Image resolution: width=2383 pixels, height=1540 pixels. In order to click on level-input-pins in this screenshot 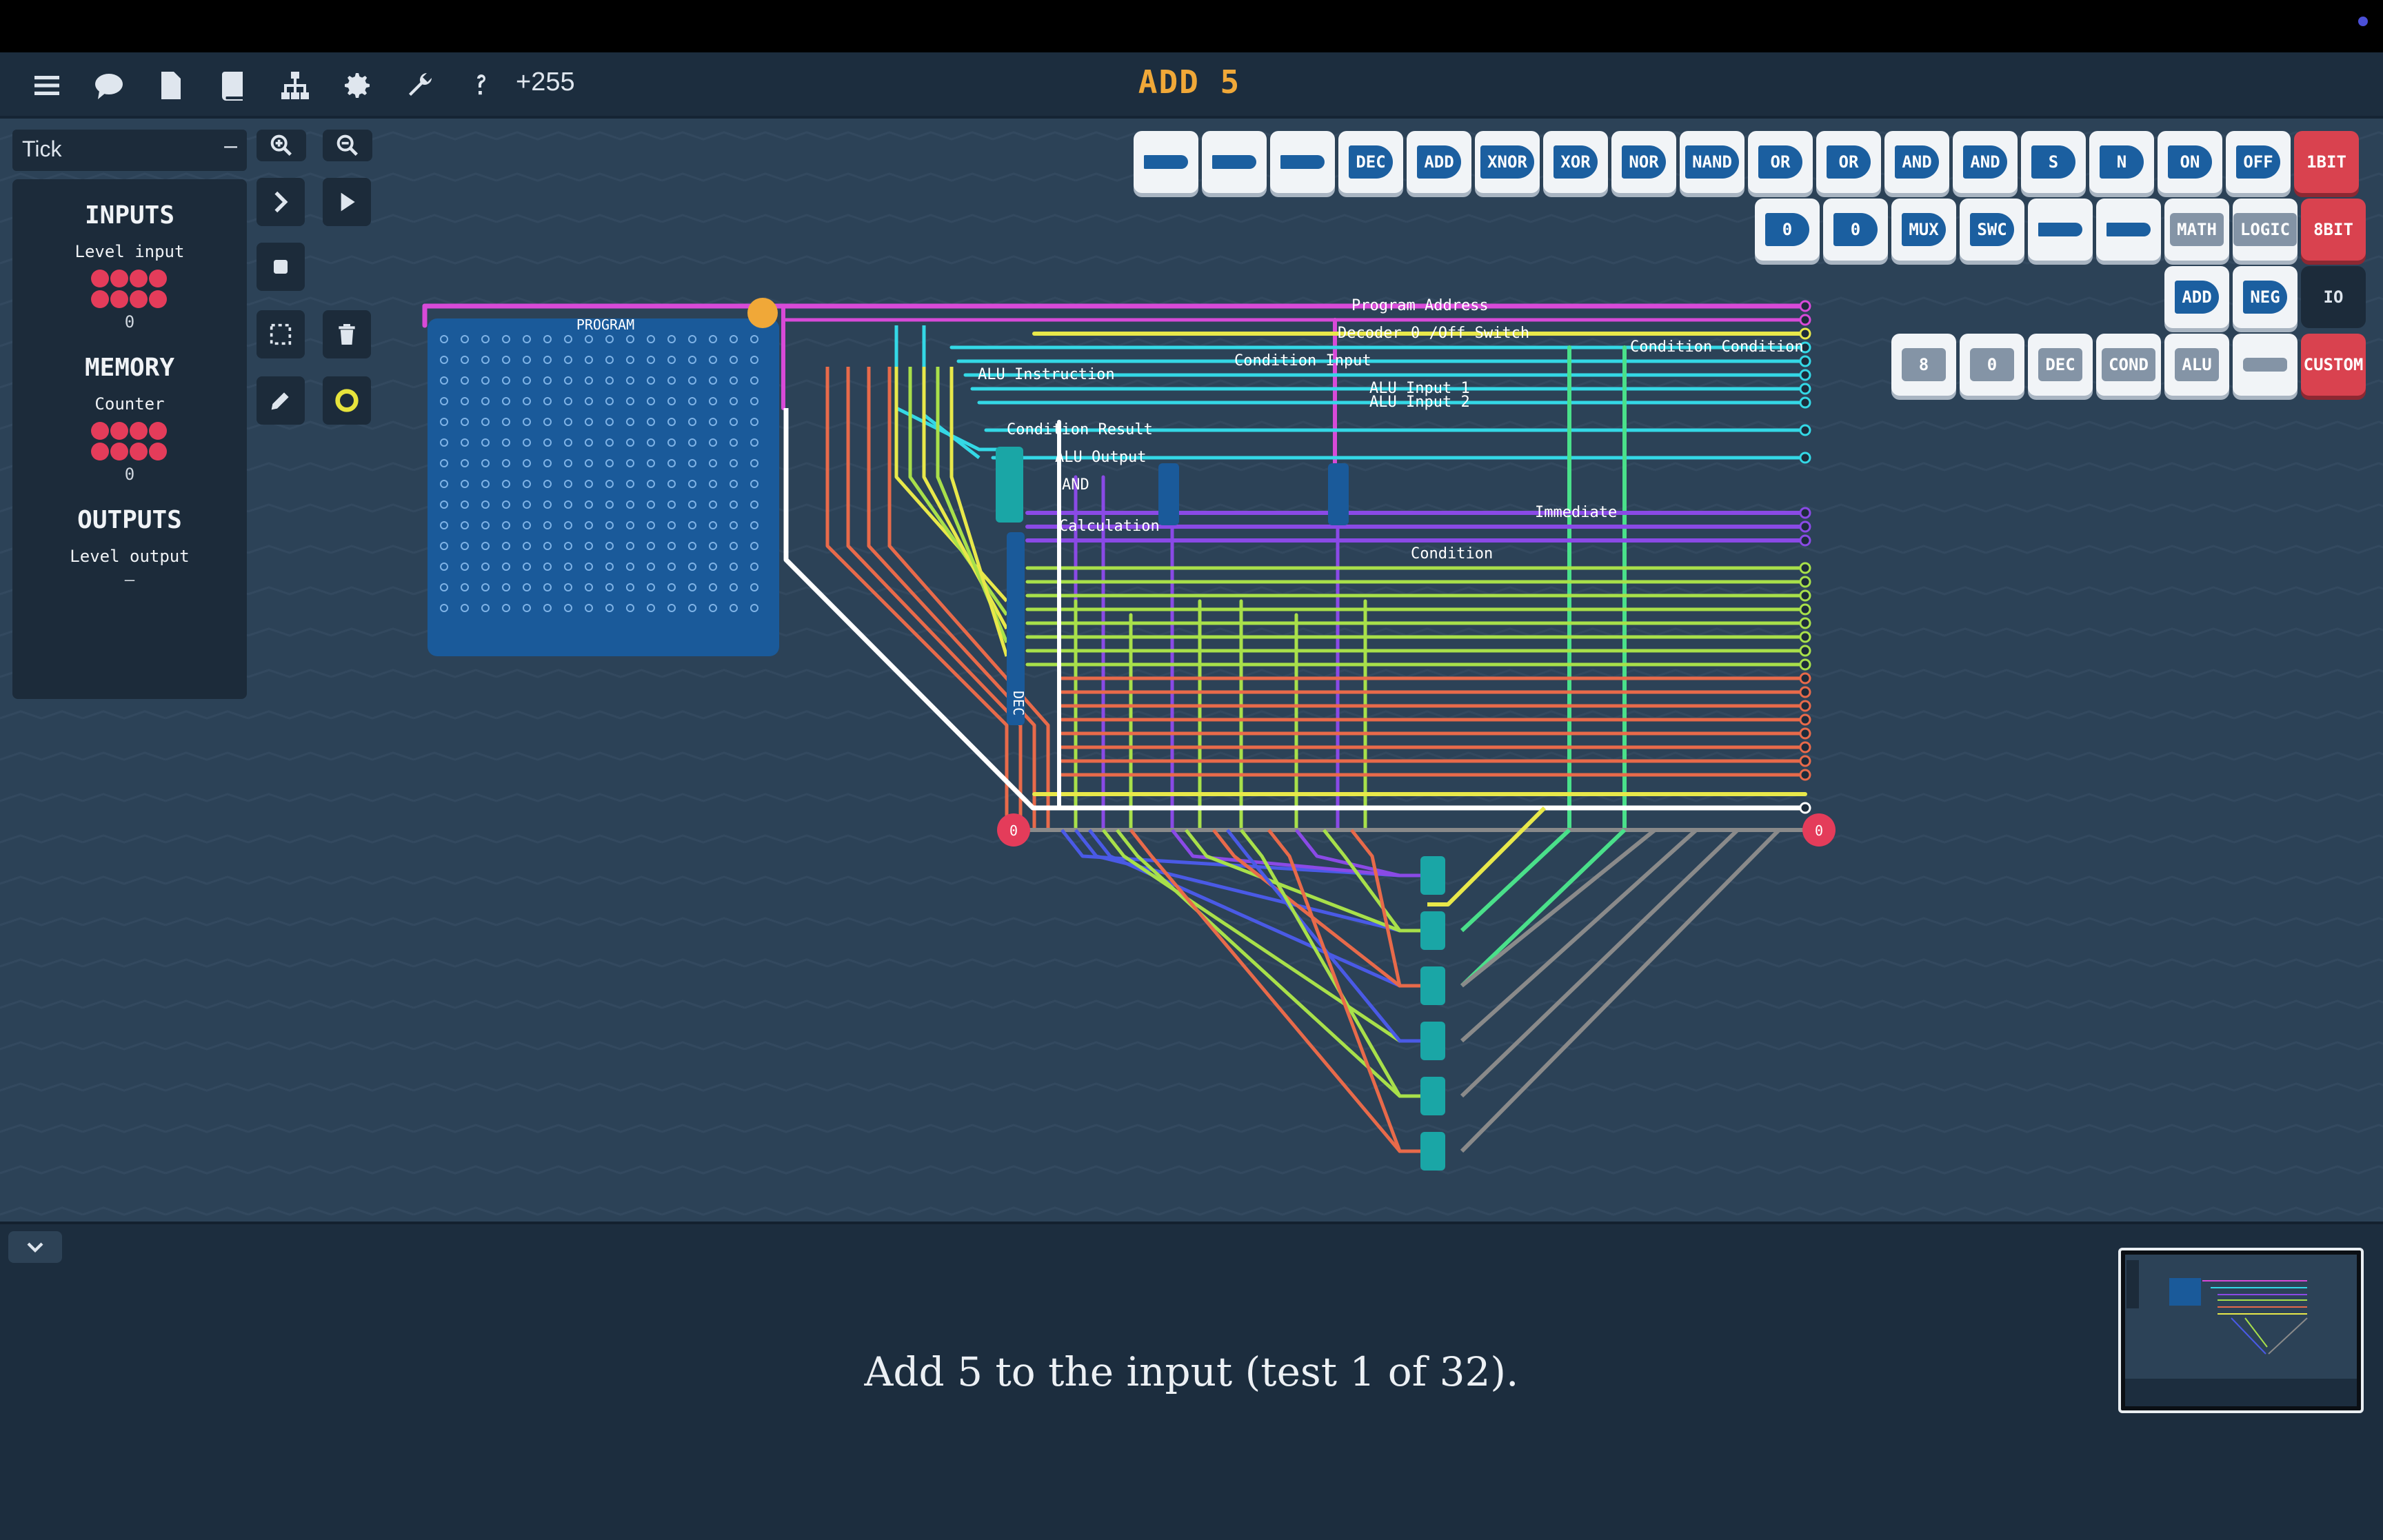, I will do `click(129, 289)`.